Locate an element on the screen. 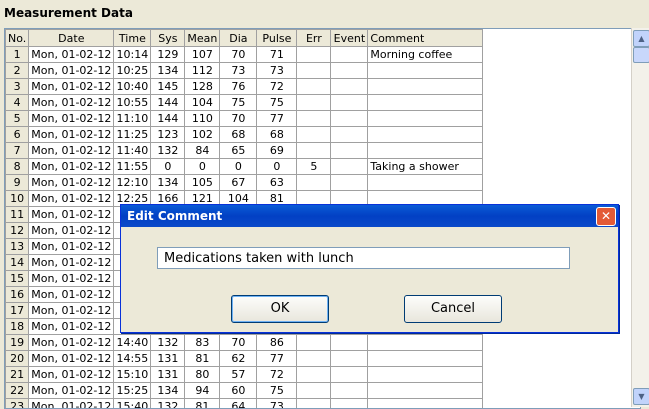  cell-sys: 123 is located at coordinates (168, 135).